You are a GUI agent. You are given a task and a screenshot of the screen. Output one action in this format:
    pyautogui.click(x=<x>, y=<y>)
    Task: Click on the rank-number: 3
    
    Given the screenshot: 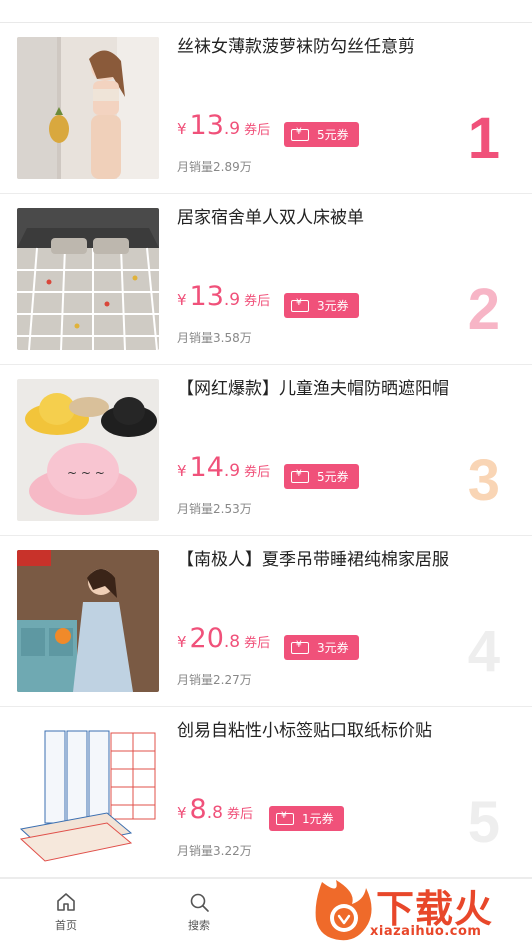 What is the action you would take?
    pyautogui.click(x=483, y=480)
    